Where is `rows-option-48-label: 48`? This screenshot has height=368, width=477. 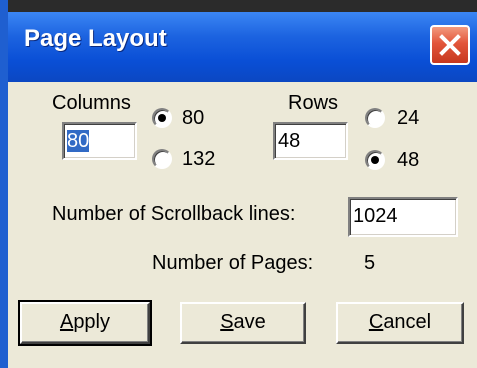
rows-option-48-label: 48 is located at coordinates (408, 160).